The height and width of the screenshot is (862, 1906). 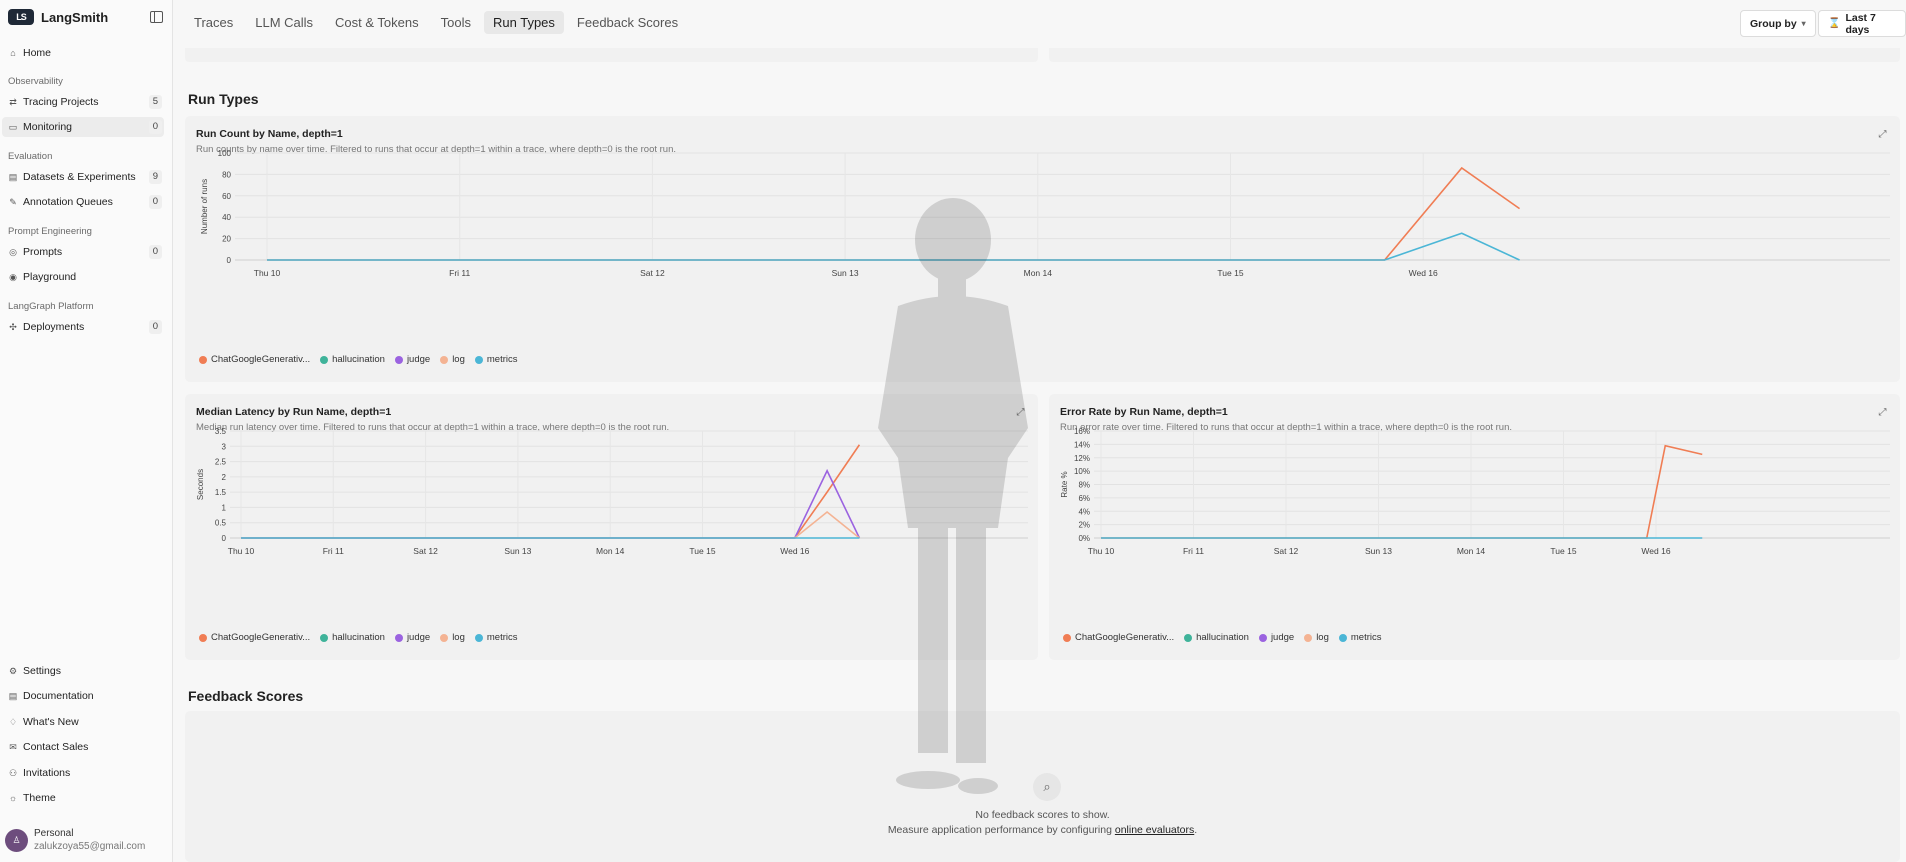 What do you see at coordinates (1834, 23) in the screenshot?
I see `hourglass-icon: ⌛` at bounding box center [1834, 23].